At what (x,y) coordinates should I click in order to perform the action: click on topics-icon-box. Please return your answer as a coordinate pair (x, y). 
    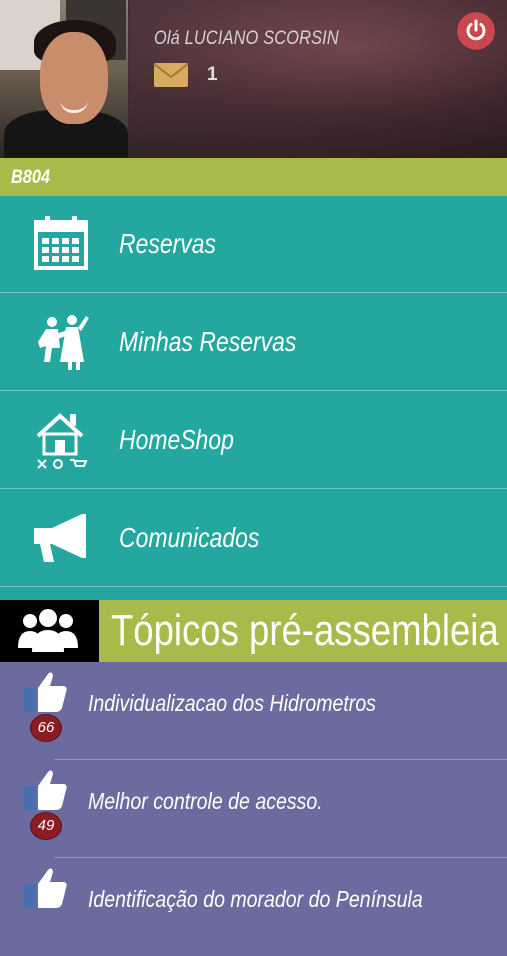
    Looking at the image, I should click on (49, 631).